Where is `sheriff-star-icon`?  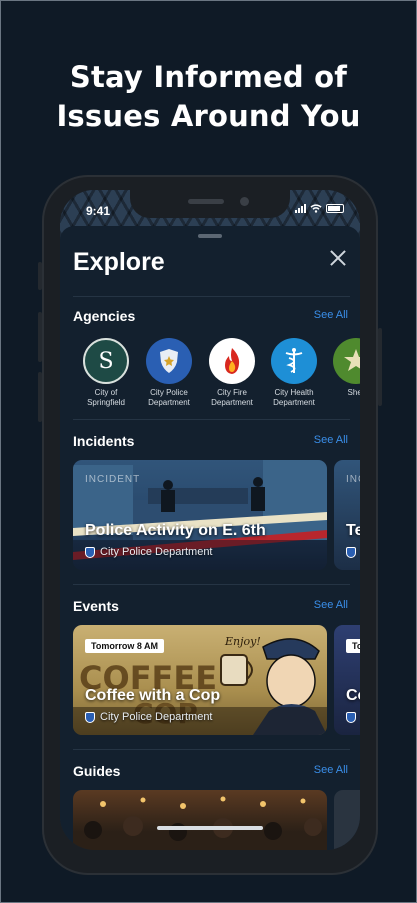
sheriff-star-icon is located at coordinates (346, 361).